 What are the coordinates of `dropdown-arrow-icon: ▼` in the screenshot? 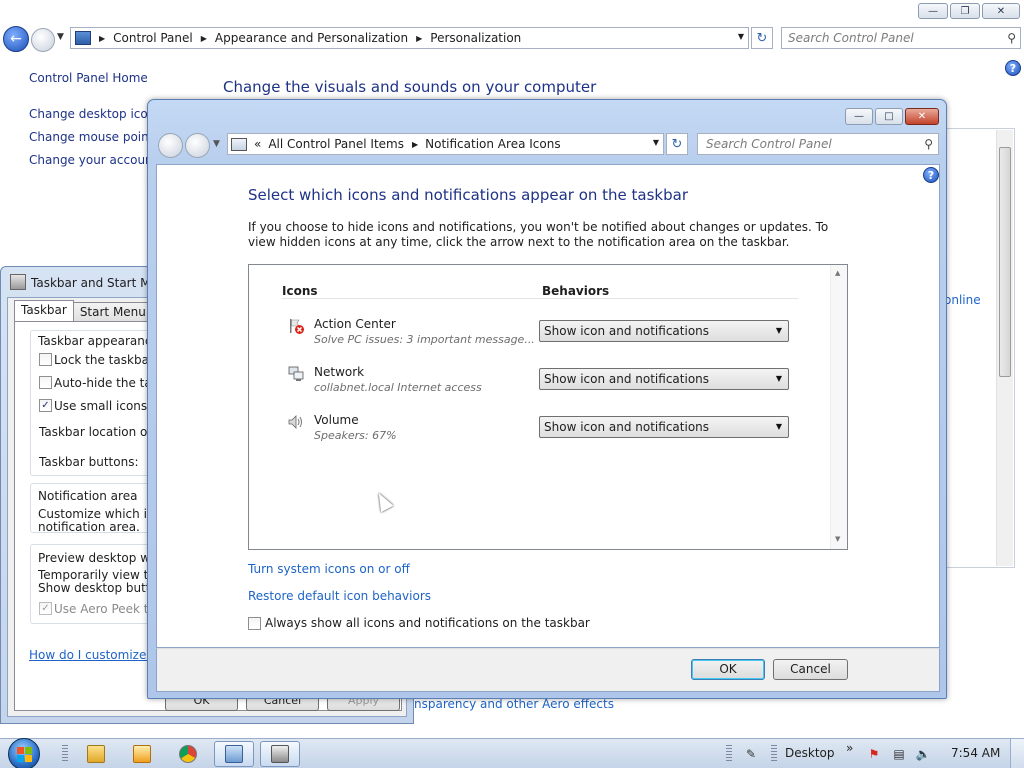 It's located at (778, 426).